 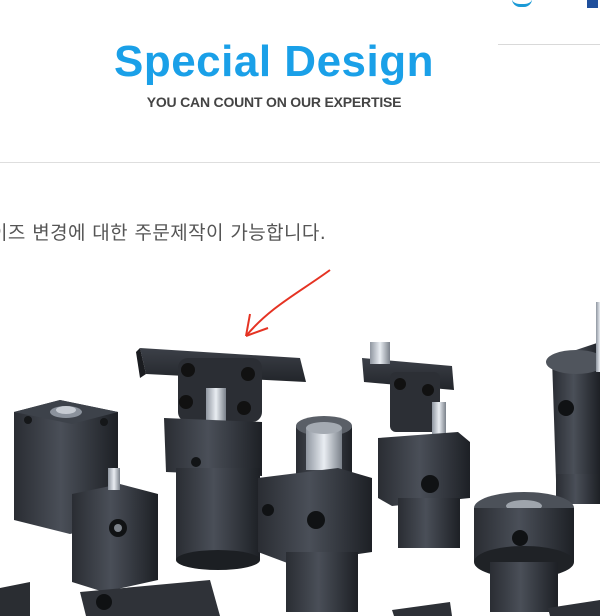 What do you see at coordinates (274, 102) in the screenshot?
I see `page-subtitle: YOU CAN COUNT ON OUR EXPERTISE` at bounding box center [274, 102].